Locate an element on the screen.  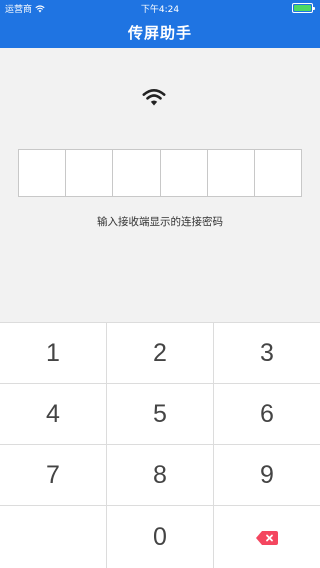
status-time: 下午4:24 is located at coordinates (160, 10).